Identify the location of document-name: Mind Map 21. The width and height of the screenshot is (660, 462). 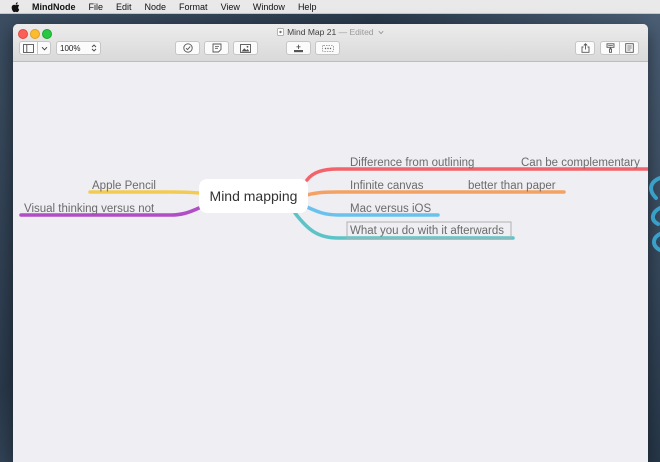
(312, 32).